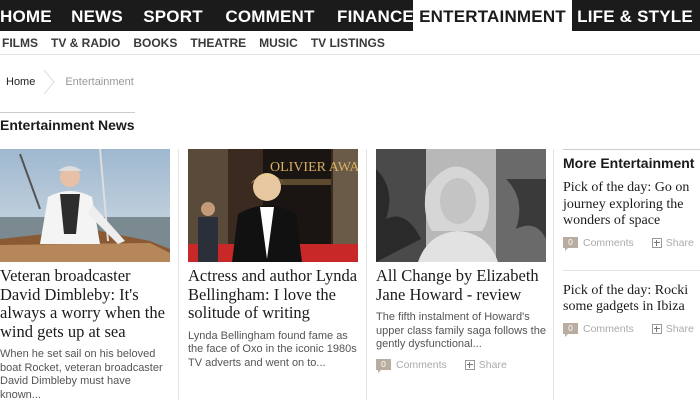 The width and height of the screenshot is (700, 400). Describe the element at coordinates (99, 82) in the screenshot. I see `breadcrumb-current: Entertainment` at that location.